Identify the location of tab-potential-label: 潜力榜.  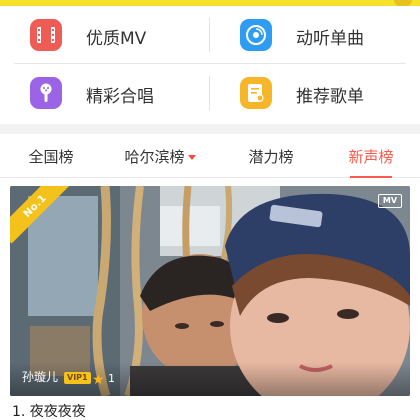
(271, 156).